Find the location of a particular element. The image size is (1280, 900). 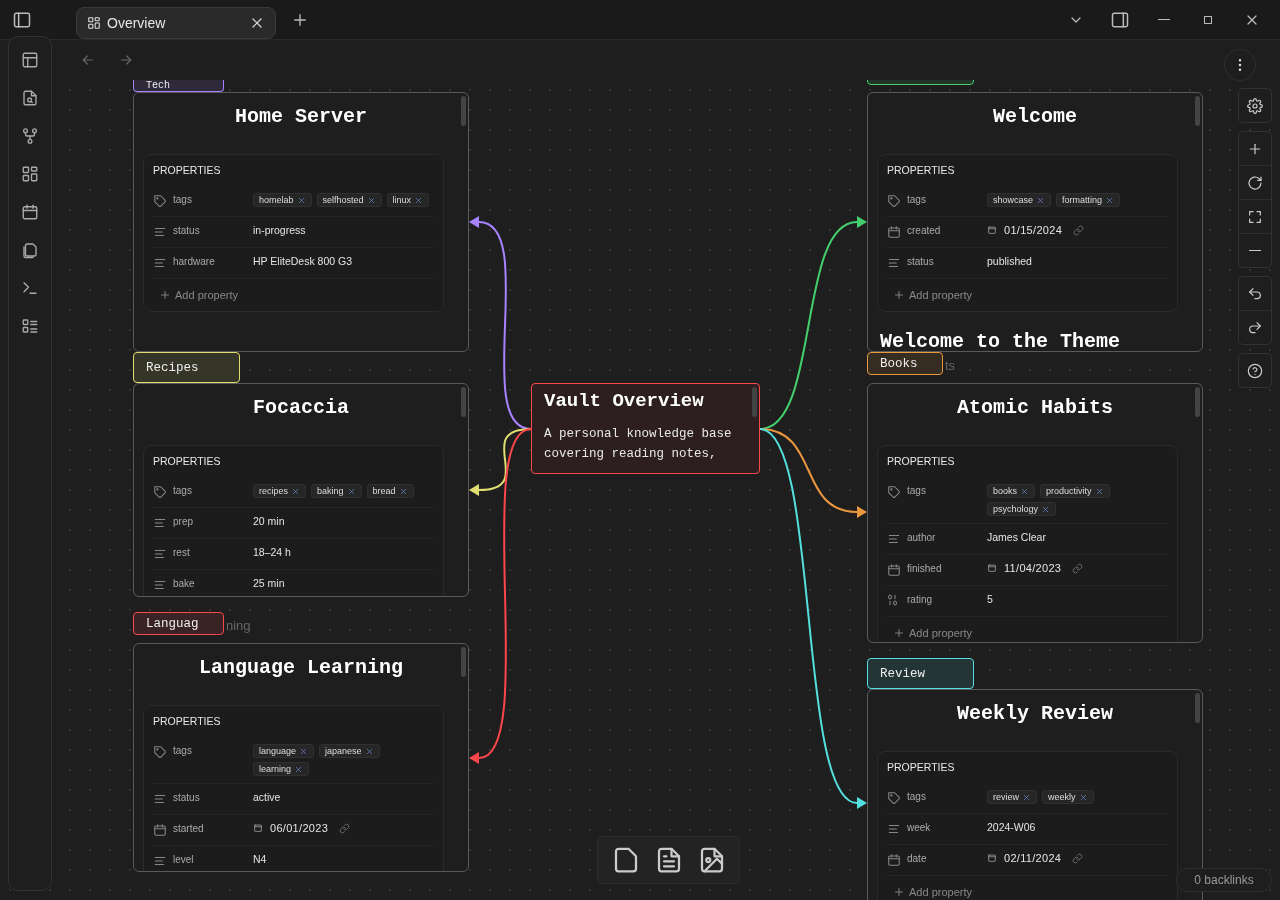

property-value: published is located at coordinates (1009, 261).